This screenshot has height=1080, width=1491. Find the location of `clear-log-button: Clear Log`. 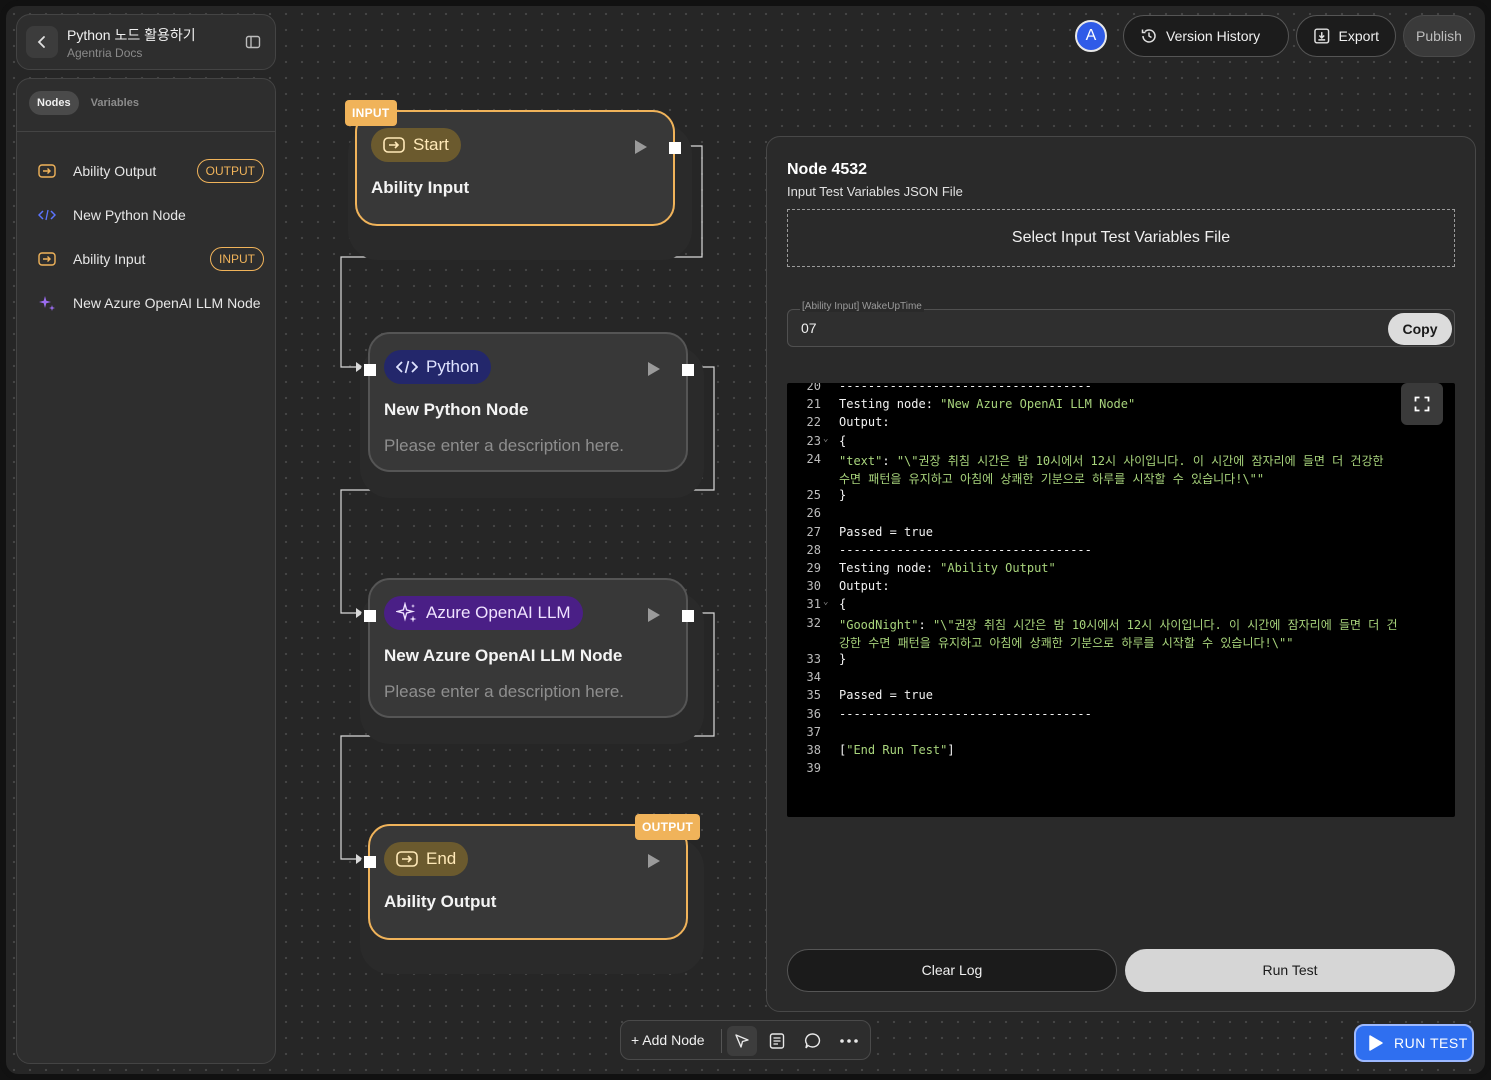

clear-log-button: Clear Log is located at coordinates (952, 970).